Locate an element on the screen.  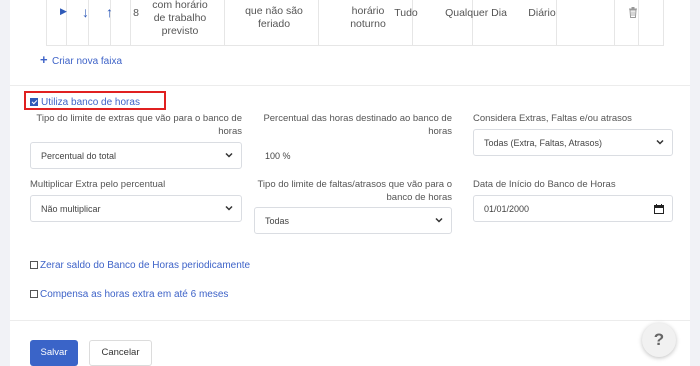
consider-label: Considera Extras, Faltas e/ou atrasos is located at coordinates (552, 118).